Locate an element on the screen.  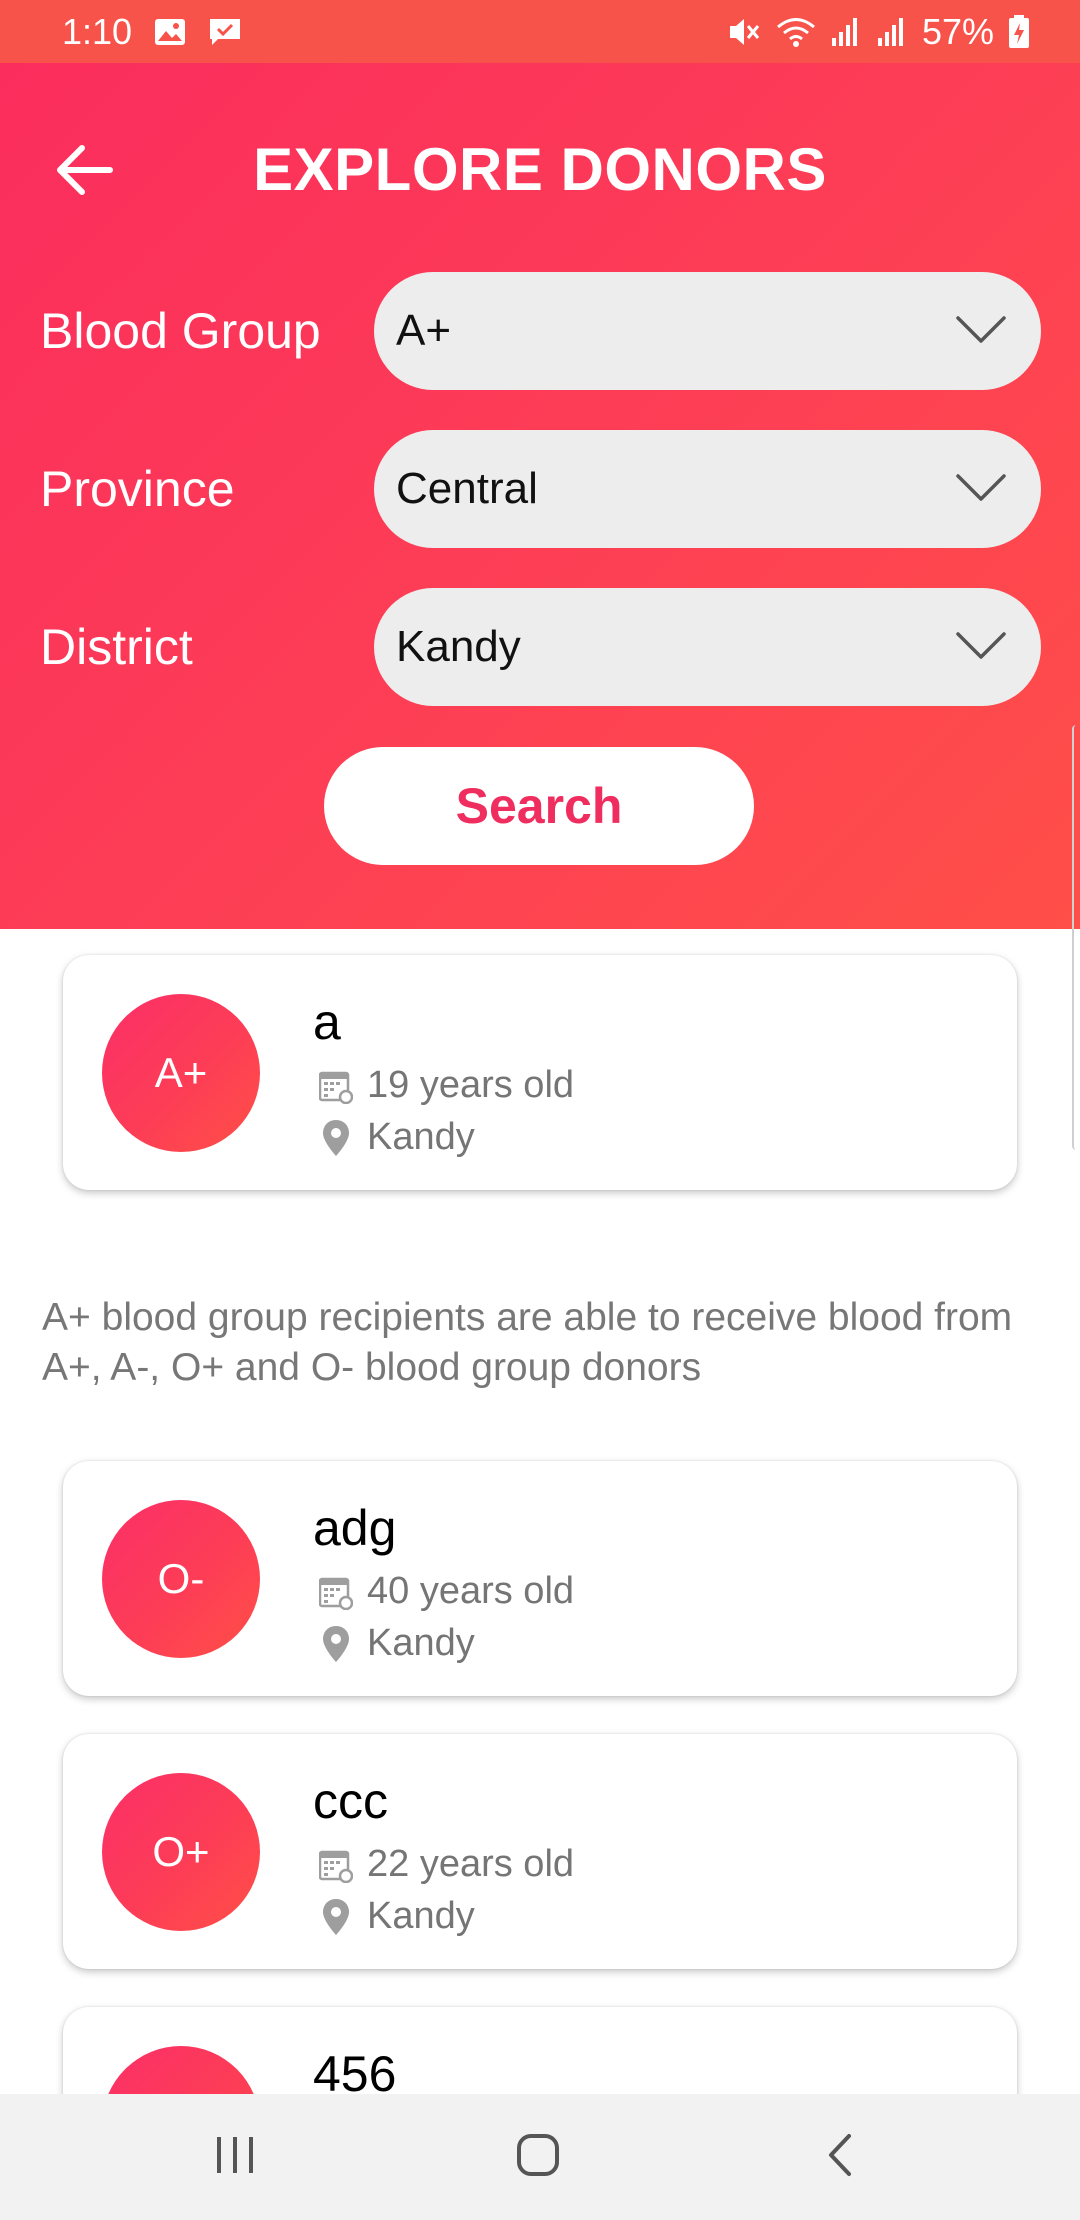
search-button: Search is located at coordinates (539, 806).